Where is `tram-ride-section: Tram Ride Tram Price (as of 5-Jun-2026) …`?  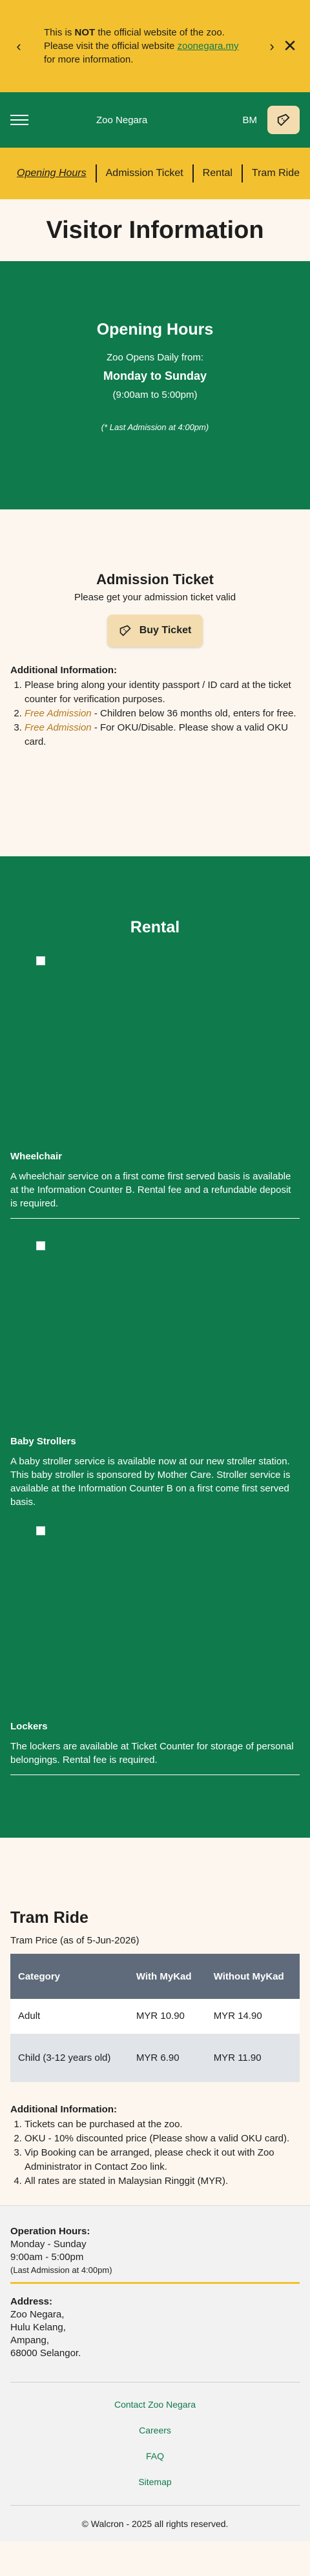 tram-ride-section: Tram Ride Tram Price (as of 5-Jun-2026) … is located at coordinates (155, 2021).